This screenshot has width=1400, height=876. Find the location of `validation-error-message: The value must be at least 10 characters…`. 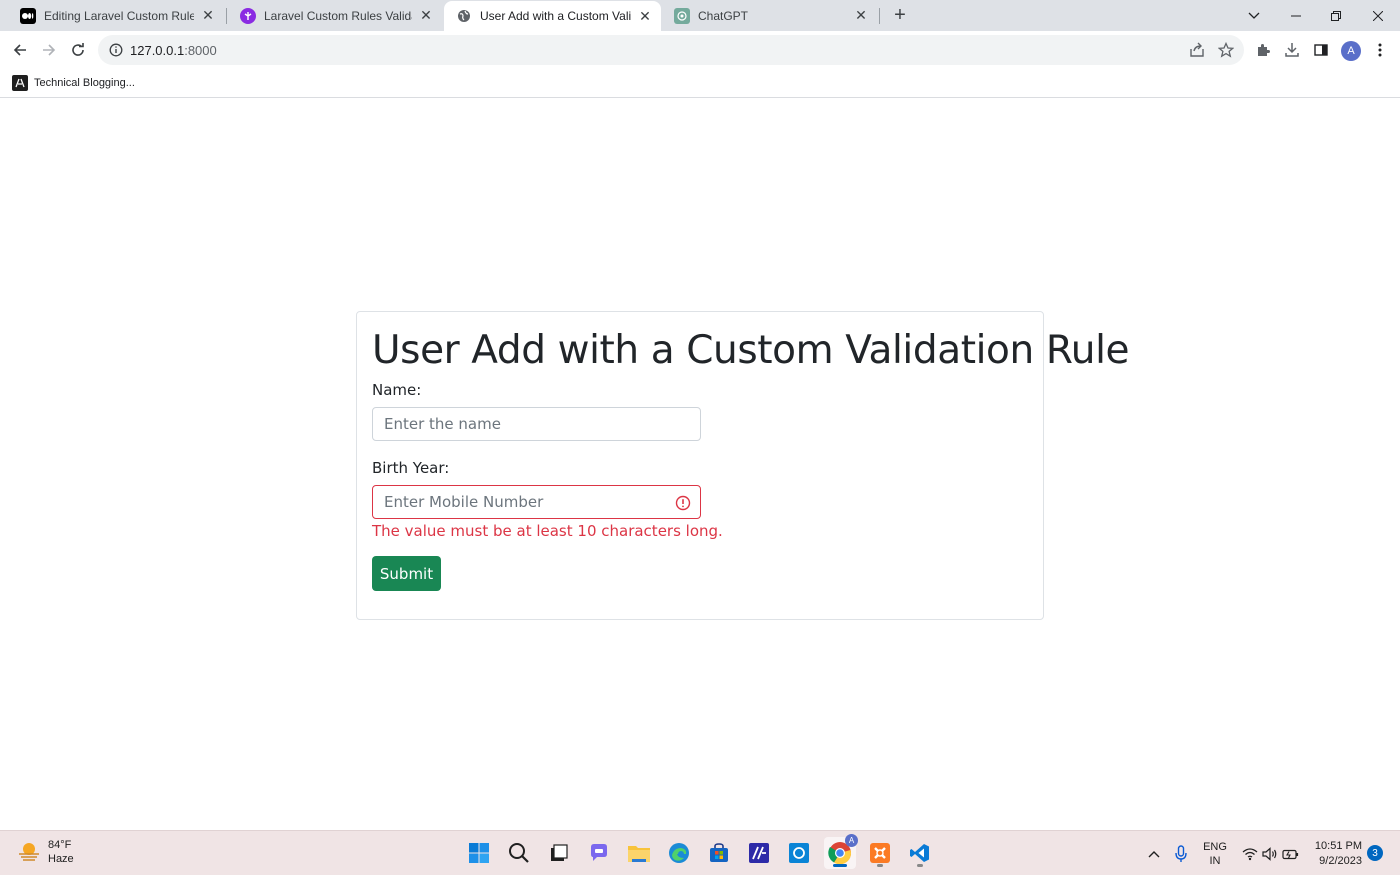

validation-error-message: The value must be at least 10 characters… is located at coordinates (547, 531).